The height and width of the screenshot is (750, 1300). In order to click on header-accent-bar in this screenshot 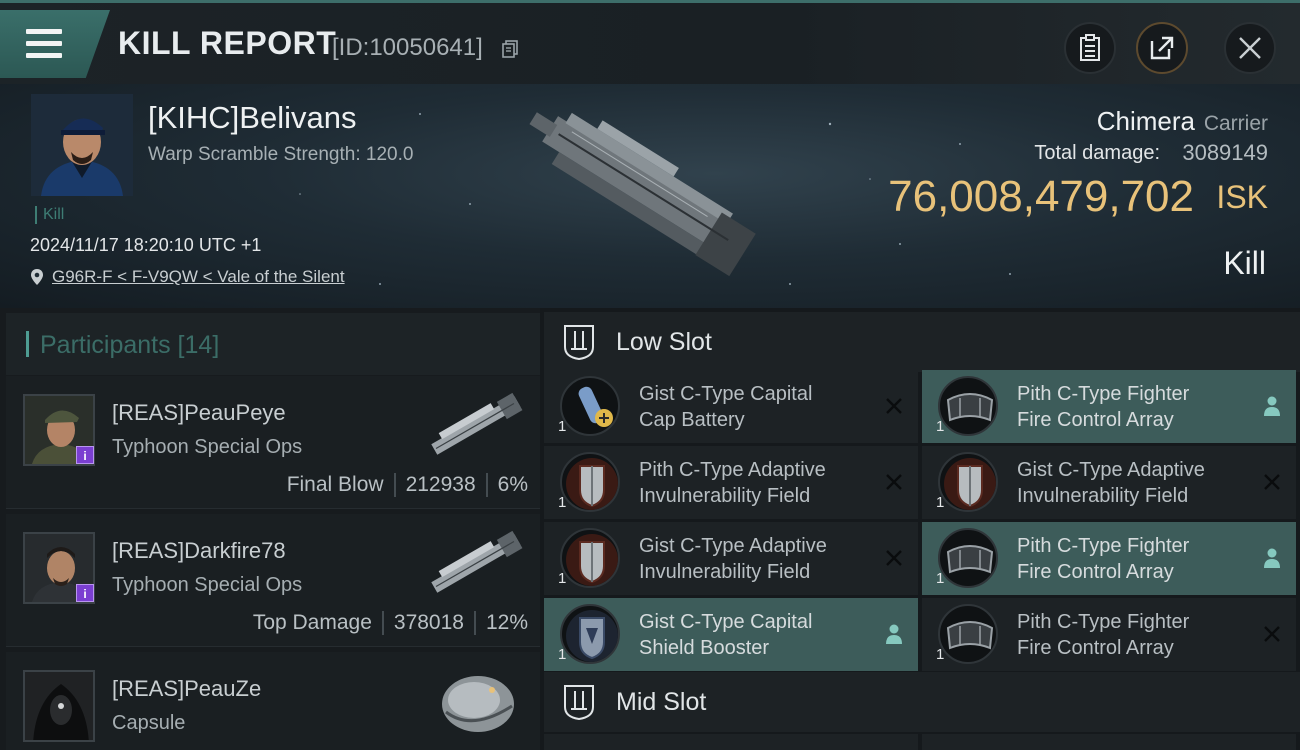, I will do `click(27, 344)`.